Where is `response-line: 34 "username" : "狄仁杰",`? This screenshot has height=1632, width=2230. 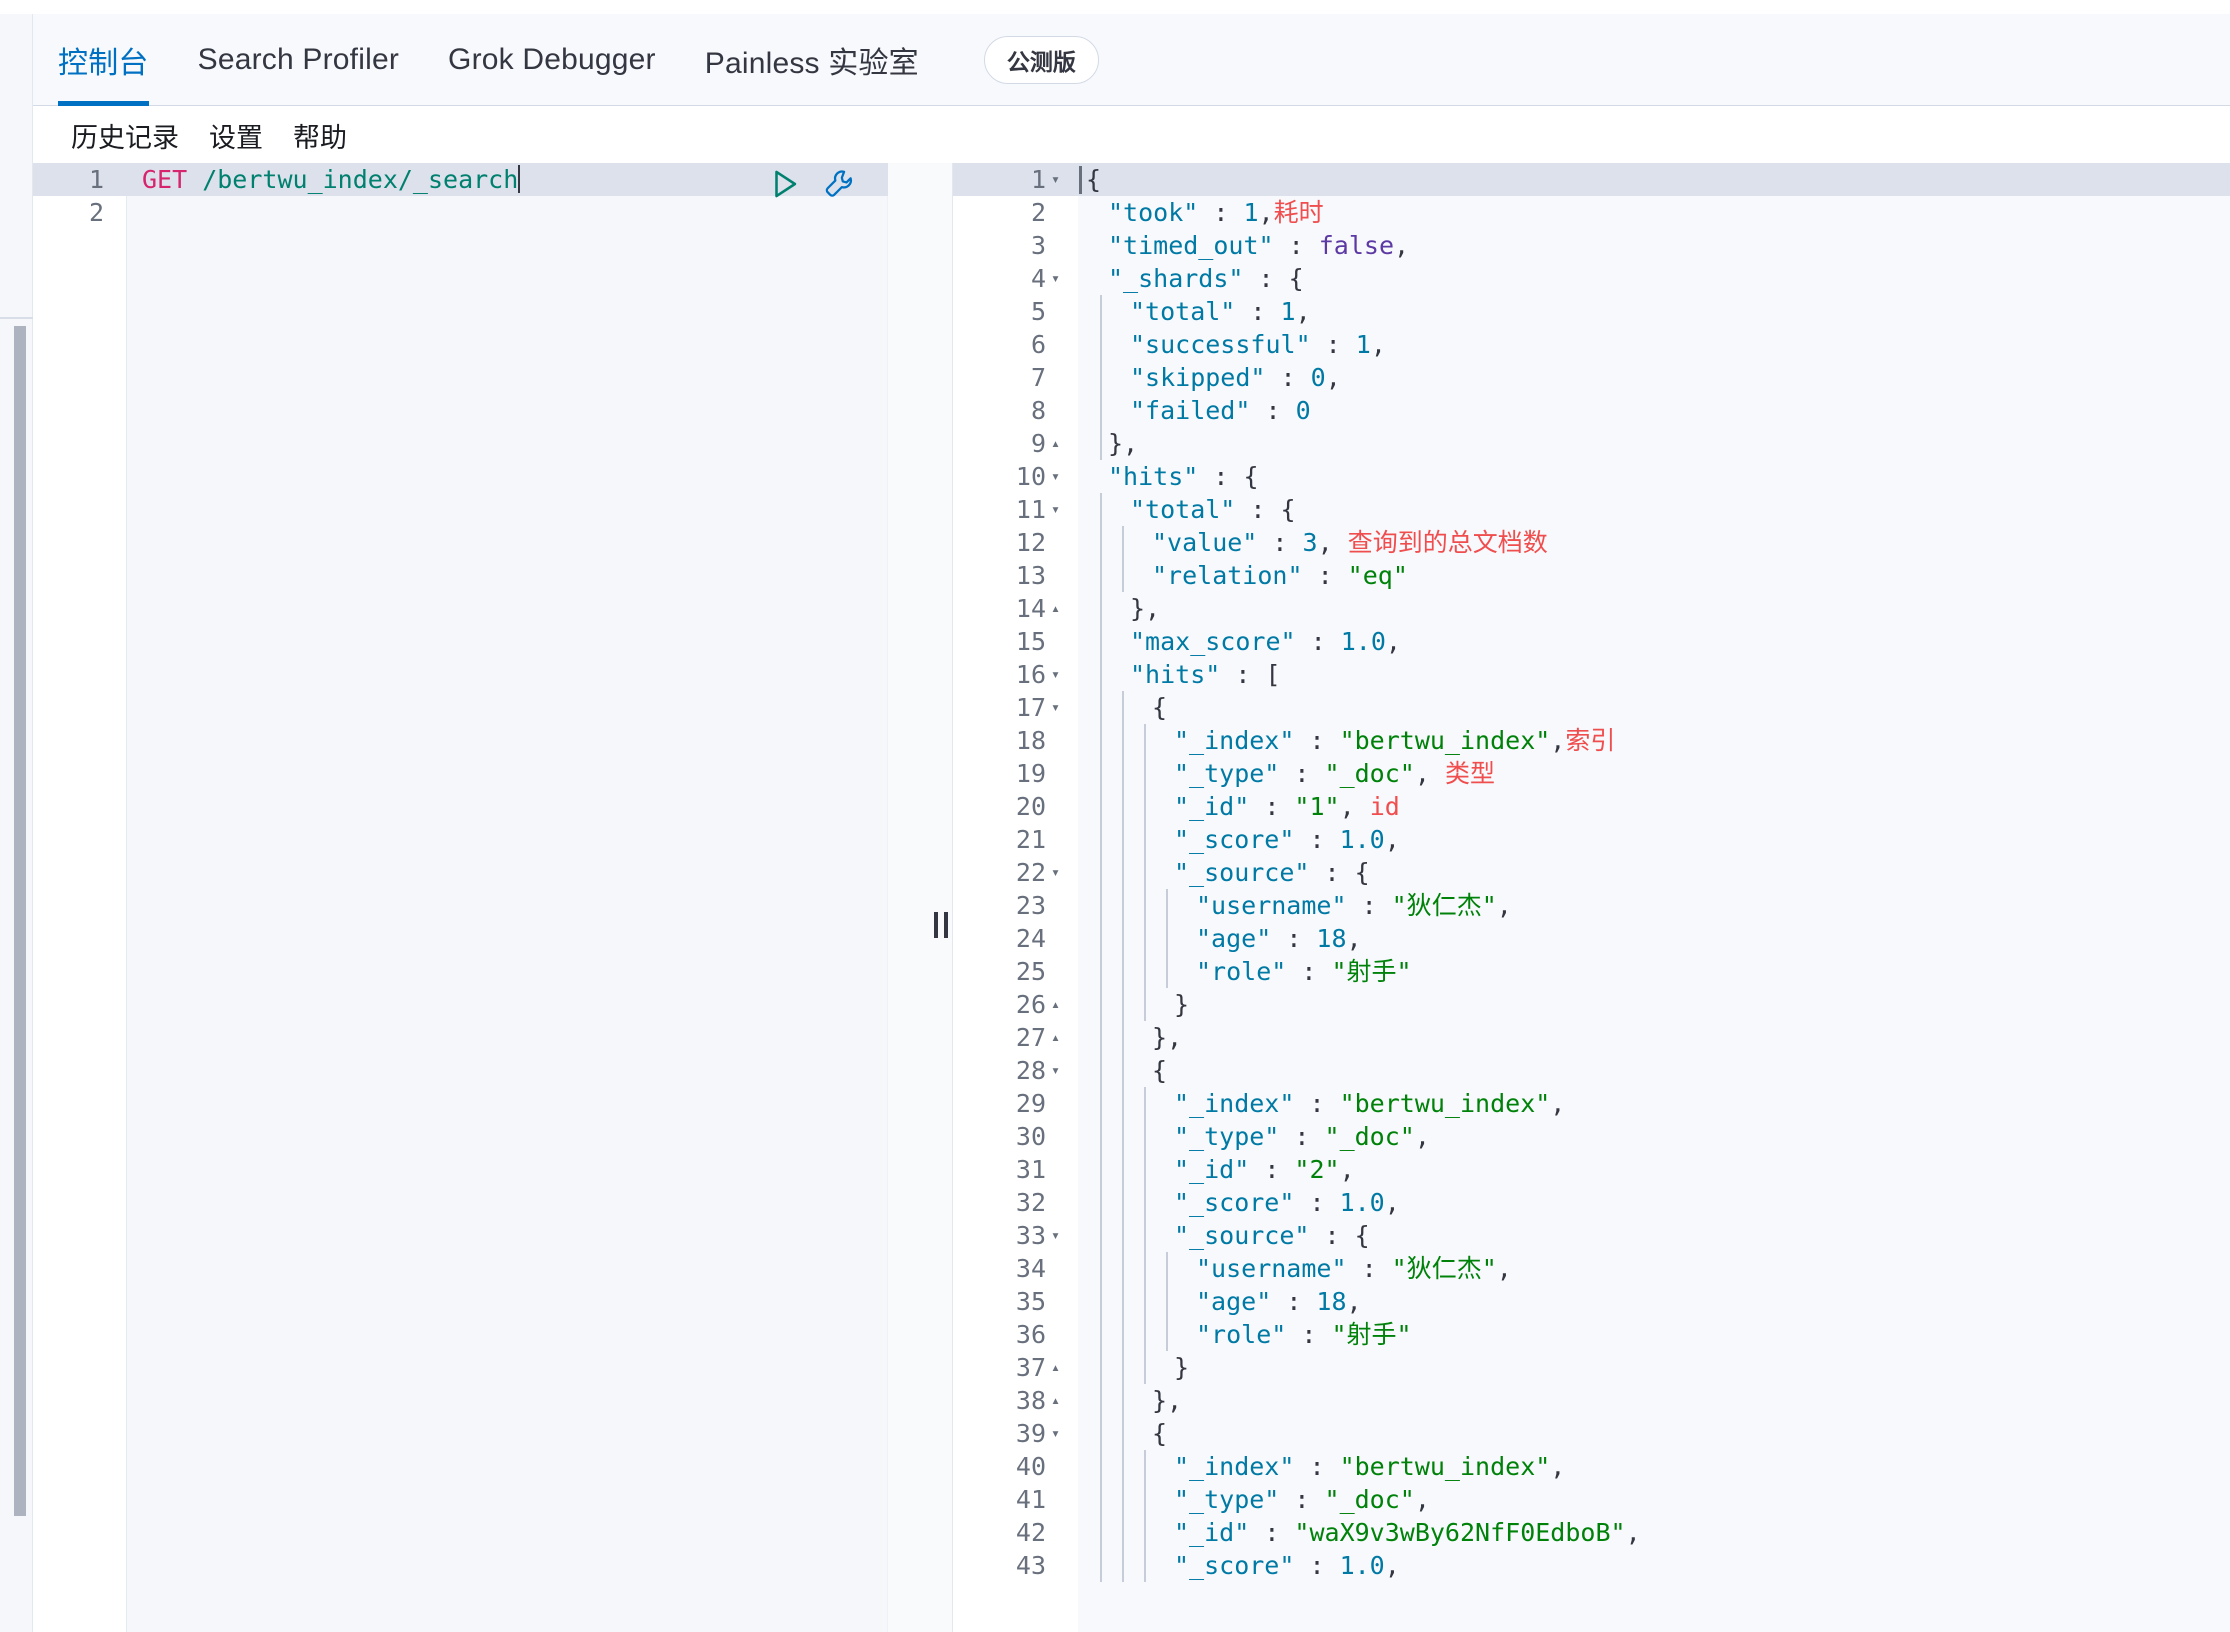
response-line: 34 "username" : "狄仁杰", is located at coordinates (1591, 1268).